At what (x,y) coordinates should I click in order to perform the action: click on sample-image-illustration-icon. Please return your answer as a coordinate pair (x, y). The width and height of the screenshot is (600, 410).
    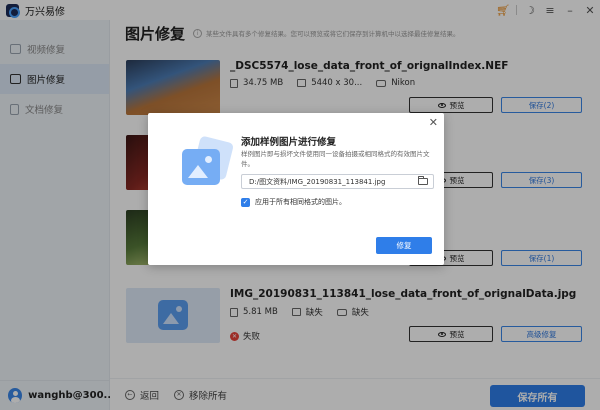
    Looking at the image, I should click on (206, 163).